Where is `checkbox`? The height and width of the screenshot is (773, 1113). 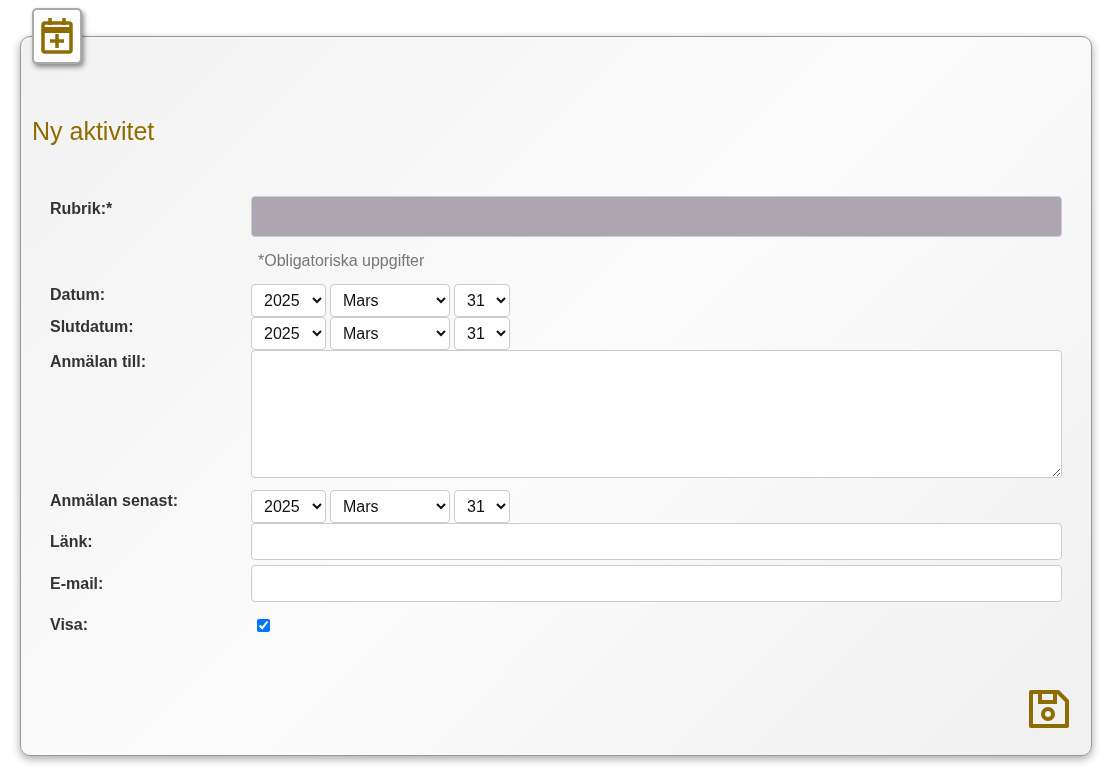 checkbox is located at coordinates (263, 625).